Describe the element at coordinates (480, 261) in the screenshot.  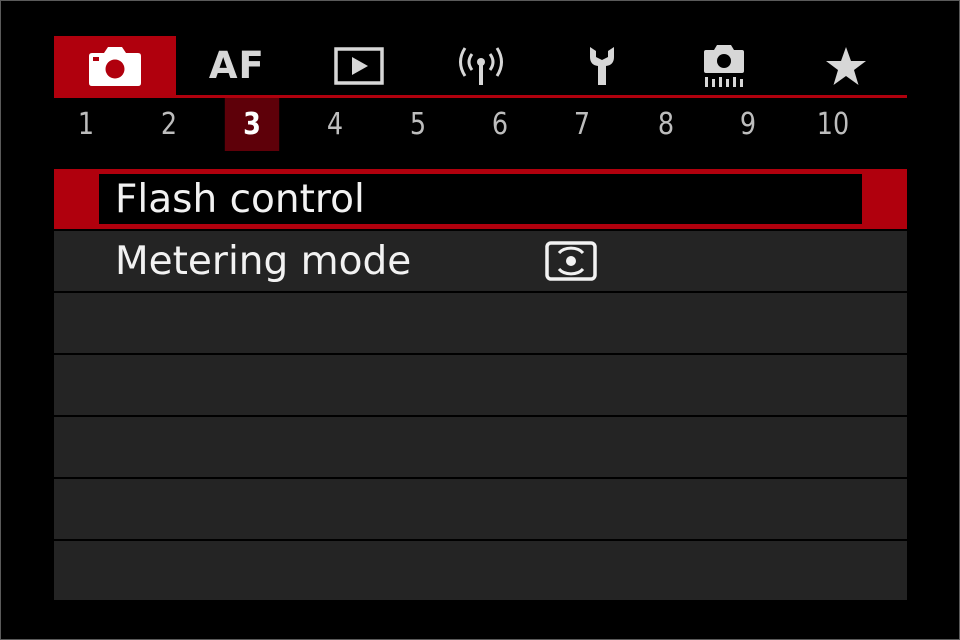
I see `menu-item-metering-mode: Metering mode` at that location.